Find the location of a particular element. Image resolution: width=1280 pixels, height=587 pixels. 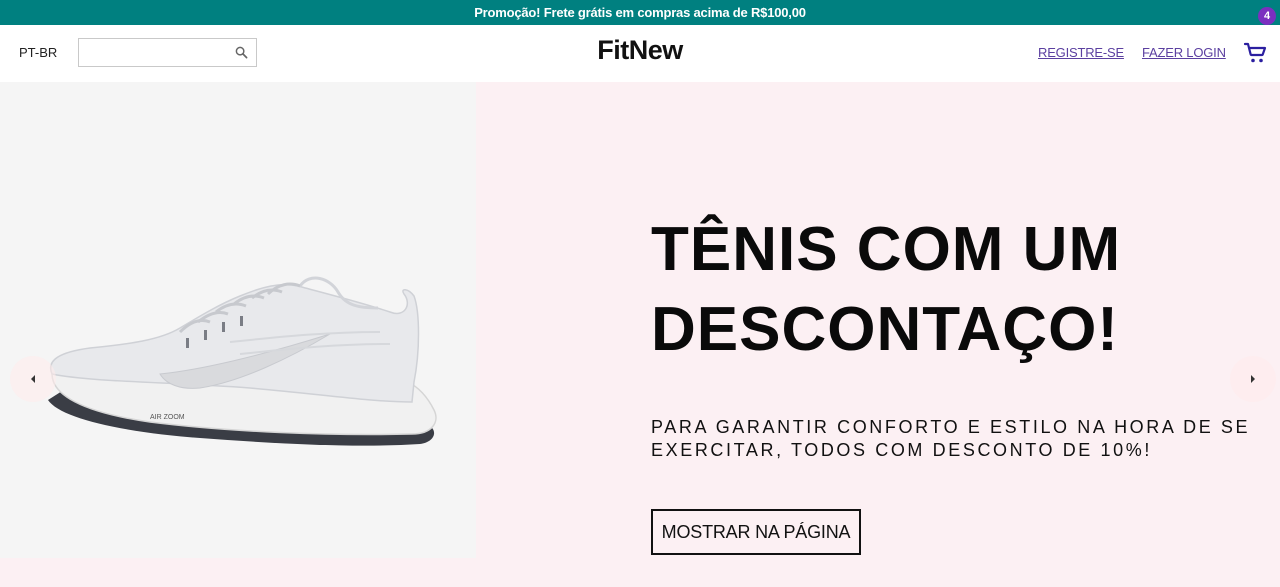

running-shoe-image: AIR ZOOM is located at coordinates (242, 361).